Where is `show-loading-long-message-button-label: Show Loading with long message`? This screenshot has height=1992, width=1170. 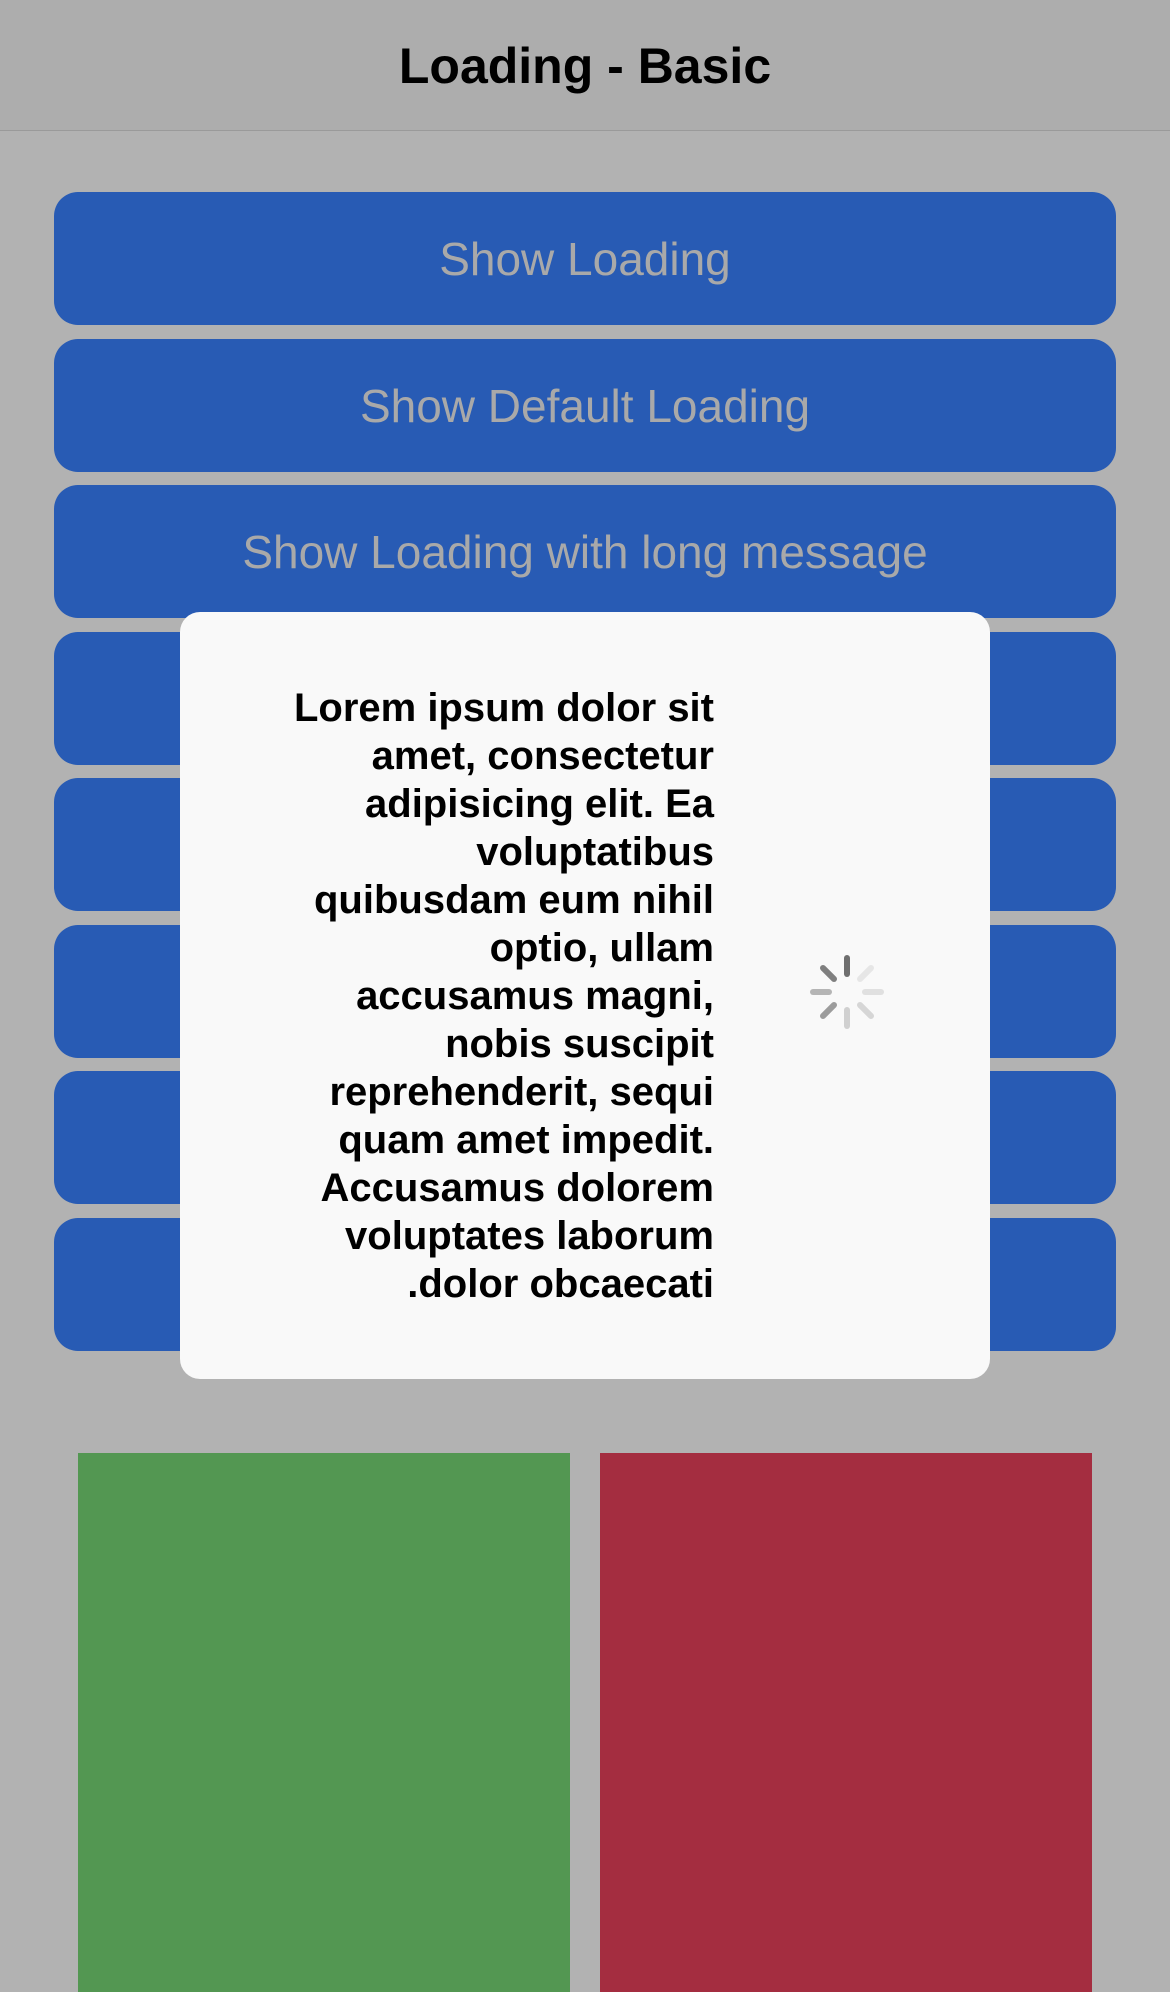 show-loading-long-message-button-label: Show Loading with long message is located at coordinates (585, 551).